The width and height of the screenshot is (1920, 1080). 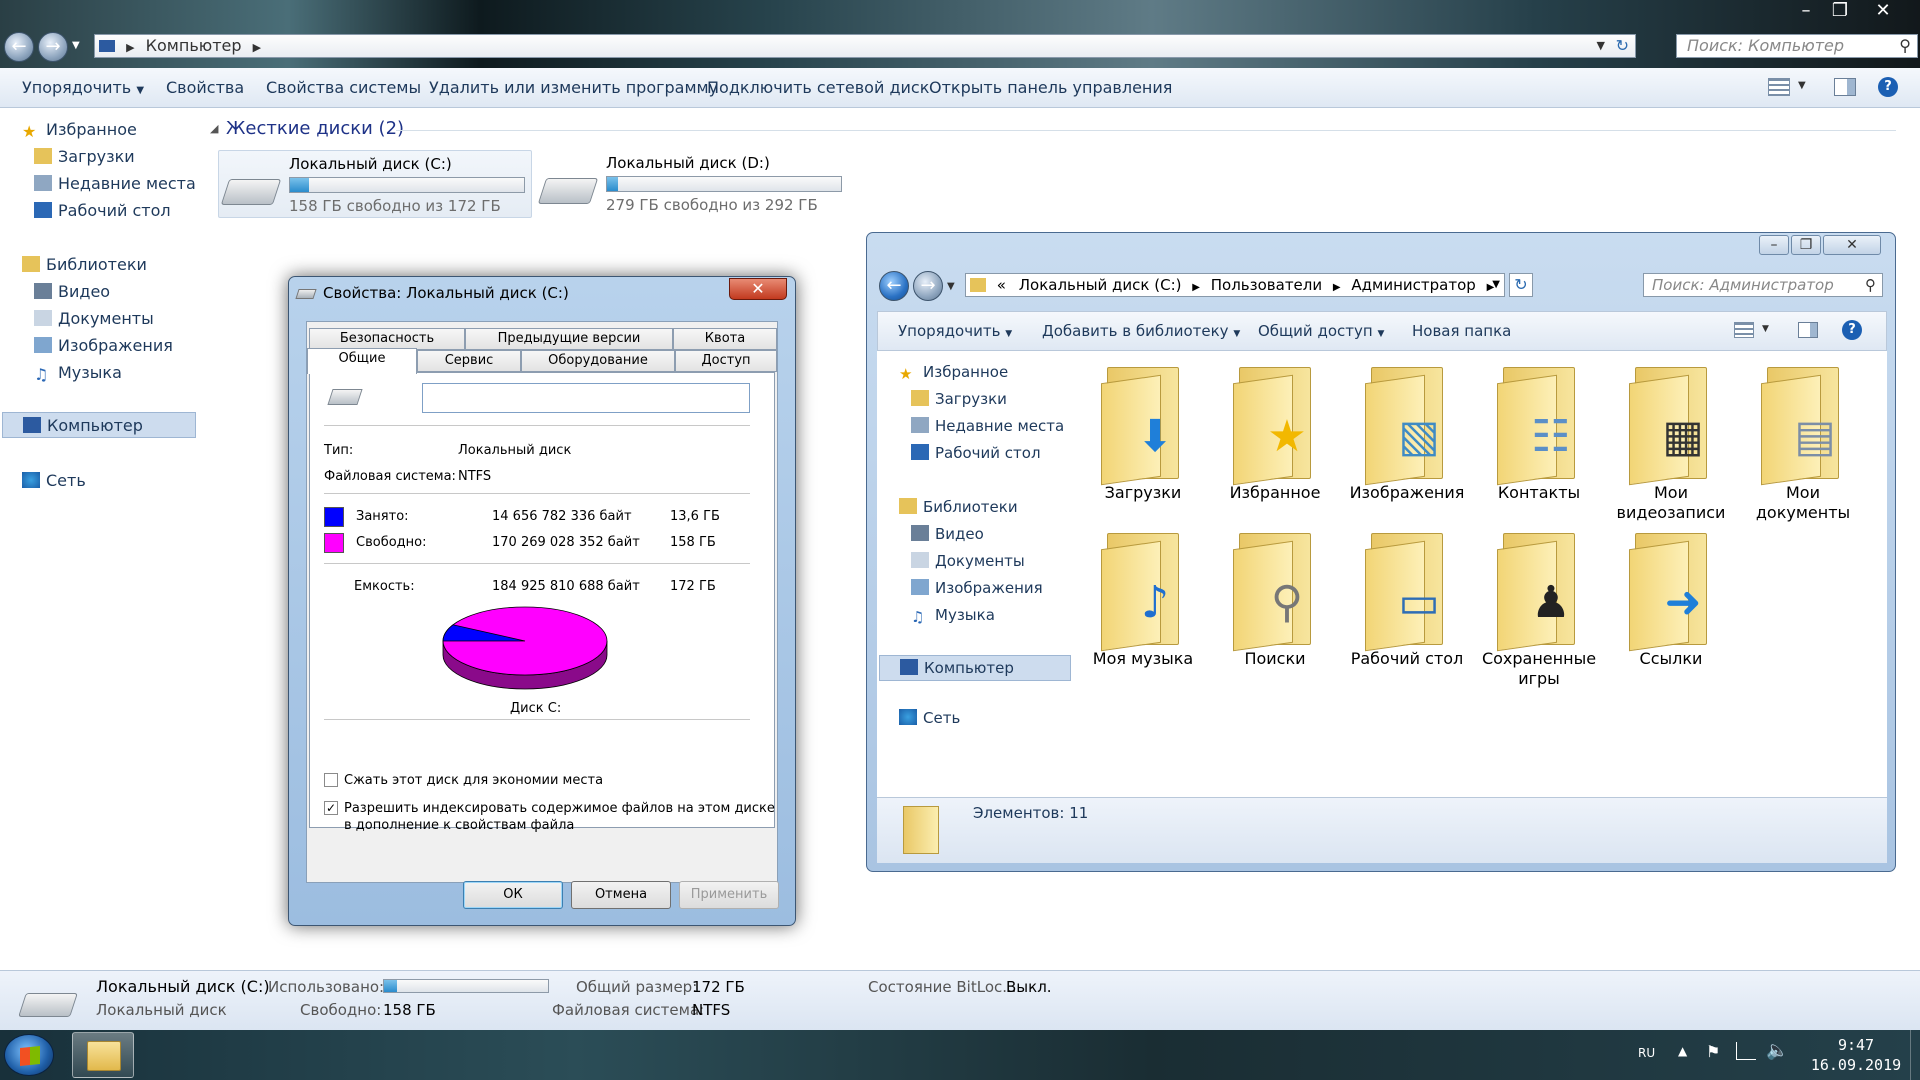 I want to click on folder-item: ⚲ Поиски, so click(x=1275, y=598).